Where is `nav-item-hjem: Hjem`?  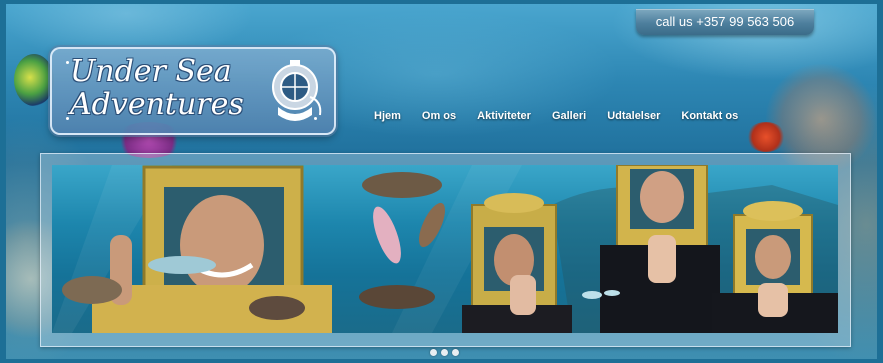 nav-item-hjem: Hjem is located at coordinates (387, 116).